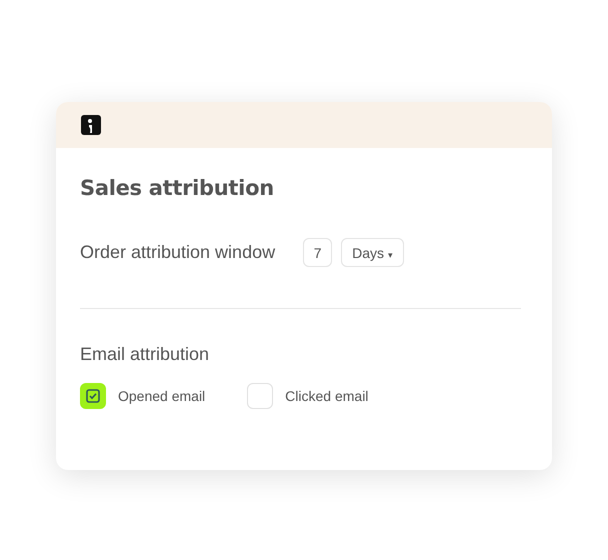 The height and width of the screenshot is (560, 608). I want to click on order-window-label: Order attribution window, so click(178, 252).